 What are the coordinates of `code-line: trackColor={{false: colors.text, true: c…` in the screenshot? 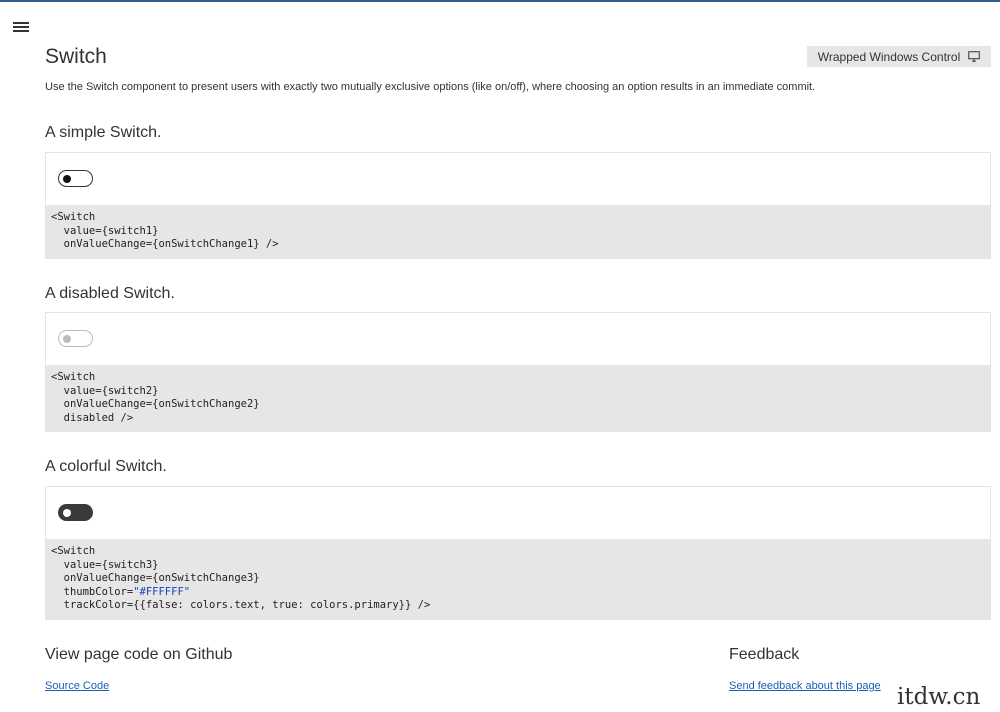 It's located at (241, 605).